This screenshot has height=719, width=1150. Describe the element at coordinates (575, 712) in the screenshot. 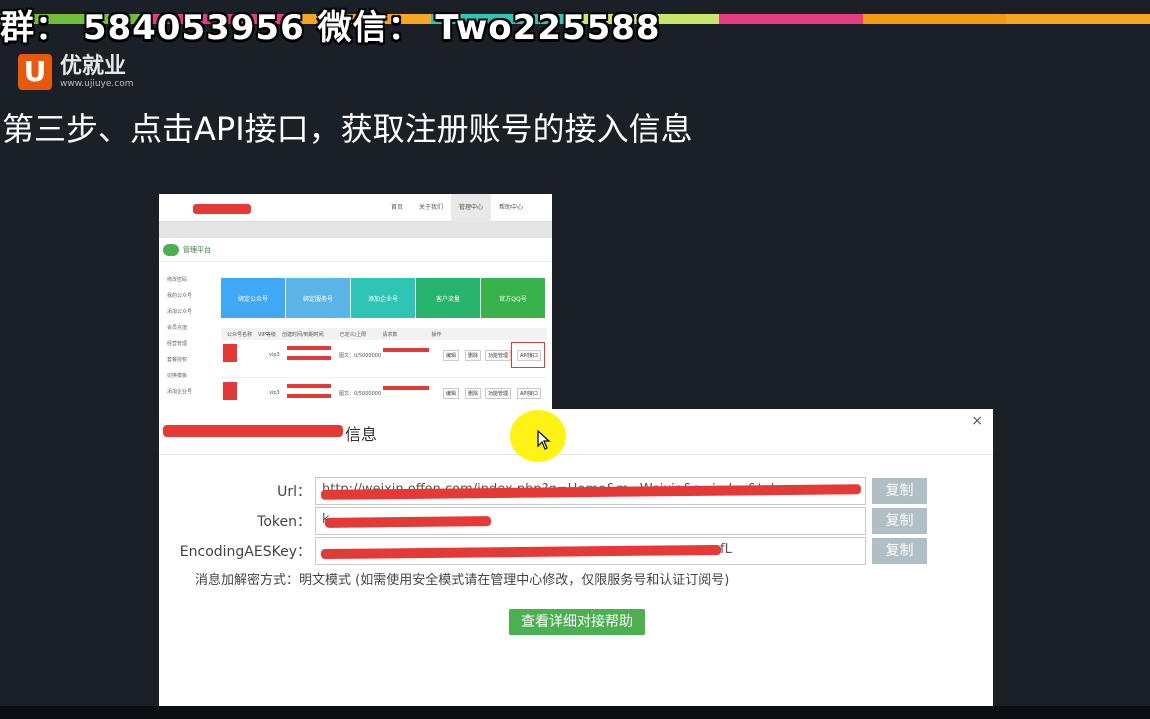

I see `bottom-bar` at that location.